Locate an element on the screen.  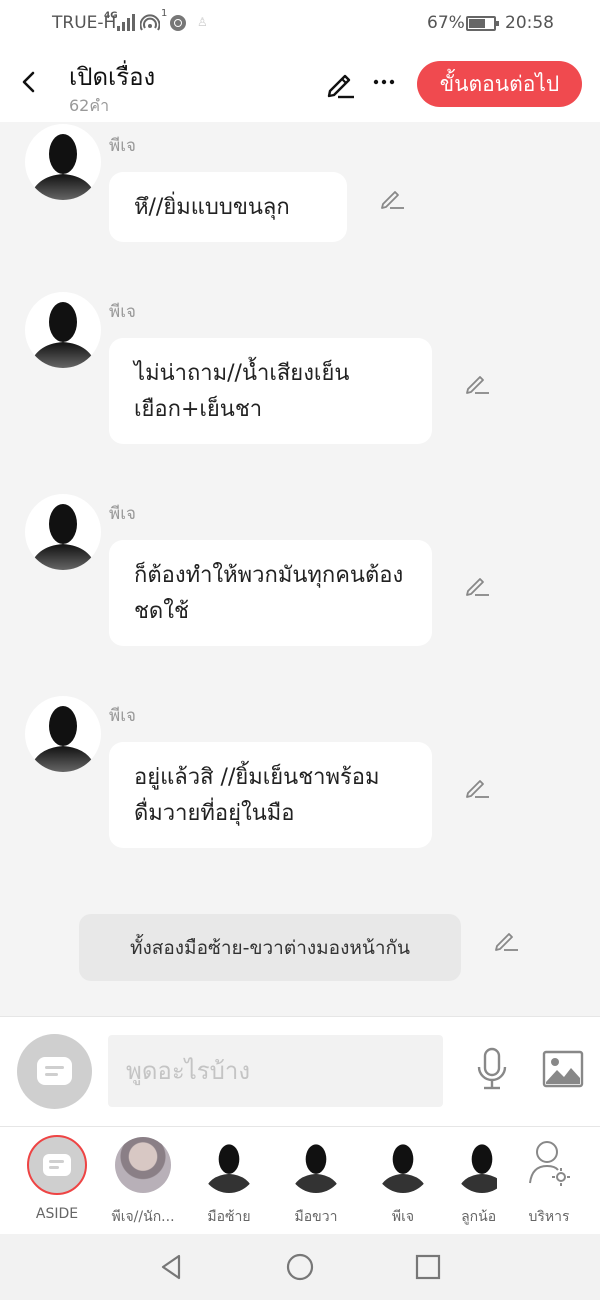
page-title: เปิดเรื่อง is located at coordinates (112, 77).